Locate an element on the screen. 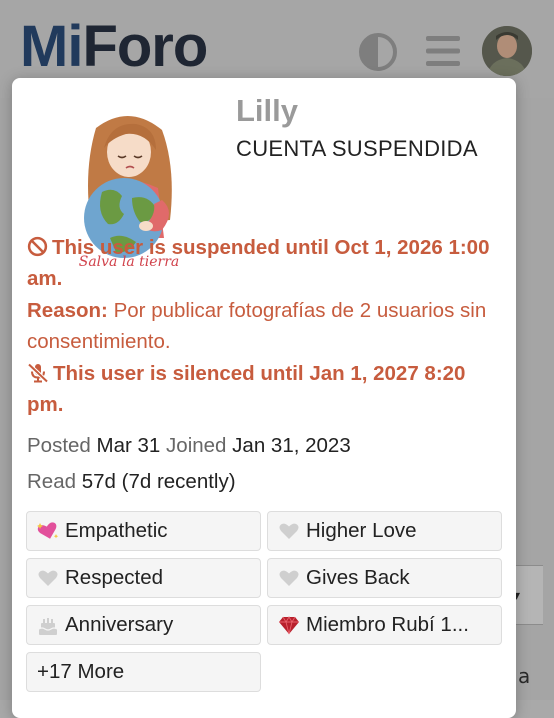 The width and height of the screenshot is (554, 718). badge-gives-back: Gives Back is located at coordinates (384, 578).